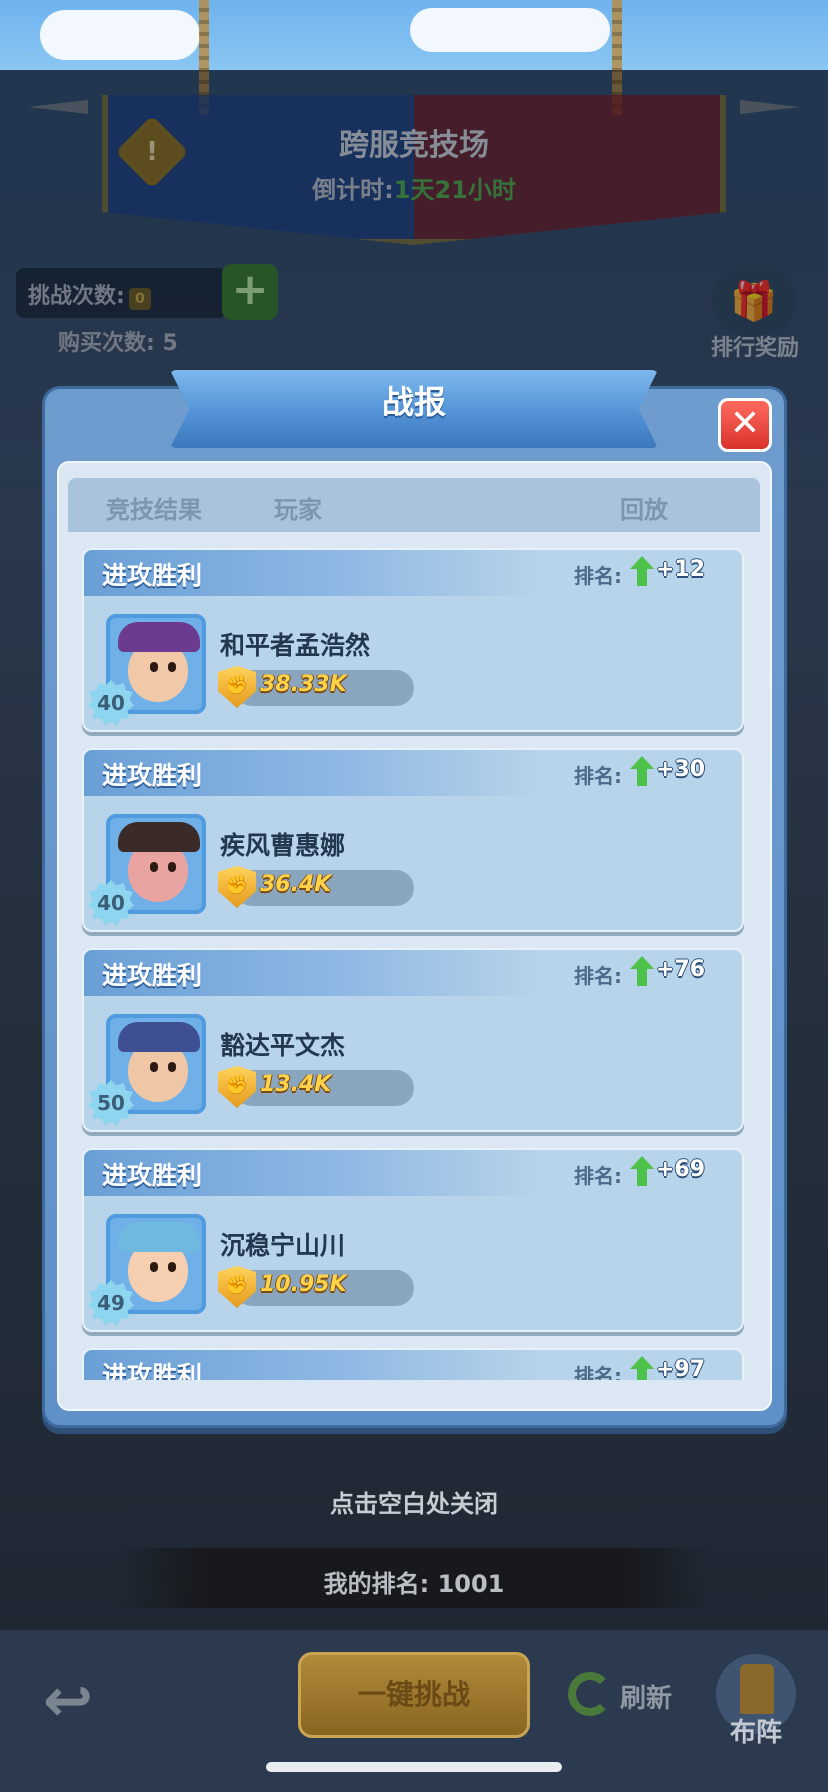 This screenshot has width=828, height=1792. I want to click on column-result: 竞技结果, so click(154, 510).